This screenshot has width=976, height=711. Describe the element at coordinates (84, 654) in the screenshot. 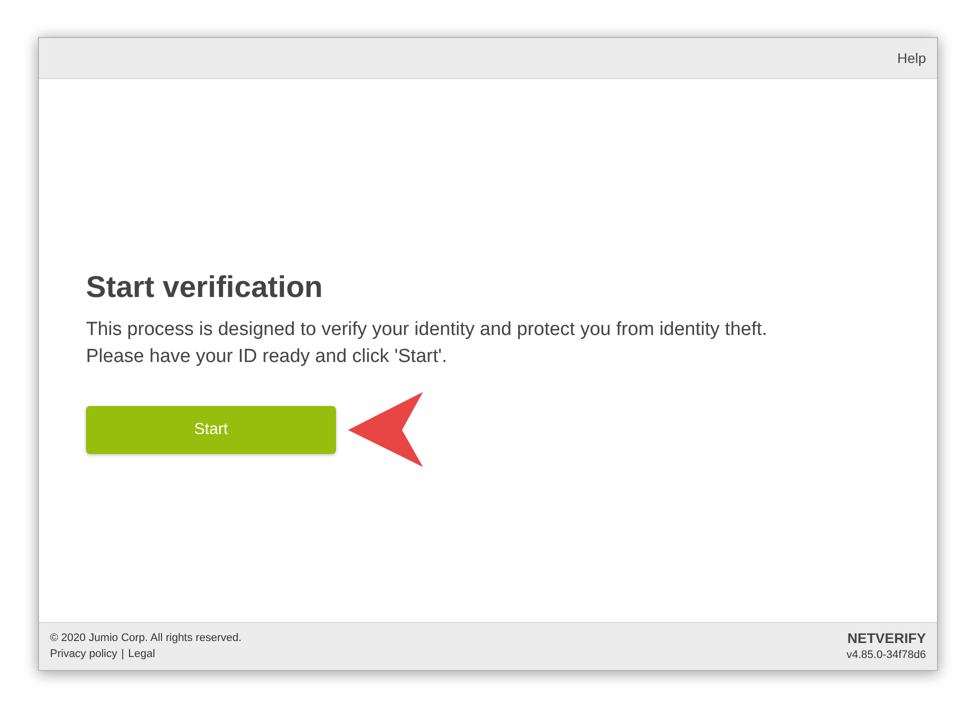

I see `footer-link: Privacy policy` at that location.